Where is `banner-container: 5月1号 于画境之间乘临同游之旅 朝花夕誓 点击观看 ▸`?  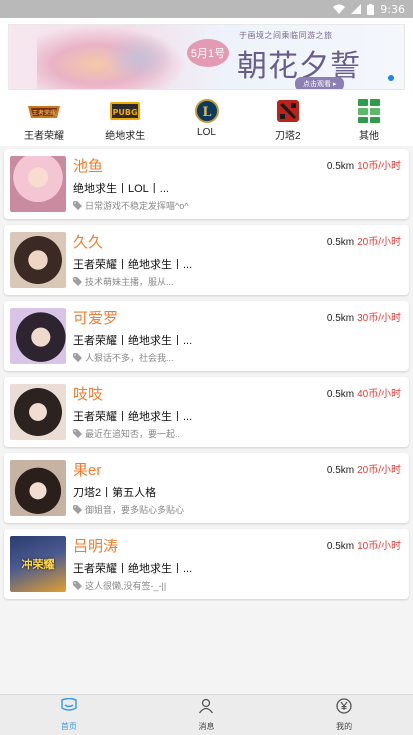 banner-container: 5月1号 于画境之间乘临同游之旅 朝花夕誓 点击观看 ▸ is located at coordinates (206, 56).